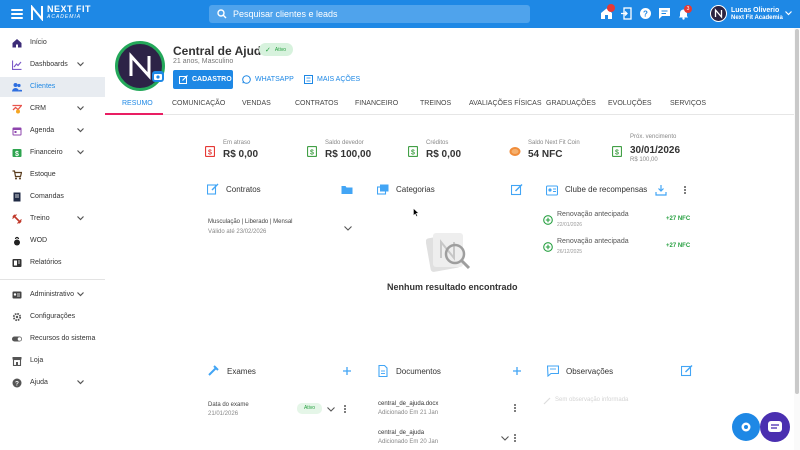  Describe the element at coordinates (237, 232) in the screenshot. I see `contract-item-validity: Válido até 23/02/2026` at that location.